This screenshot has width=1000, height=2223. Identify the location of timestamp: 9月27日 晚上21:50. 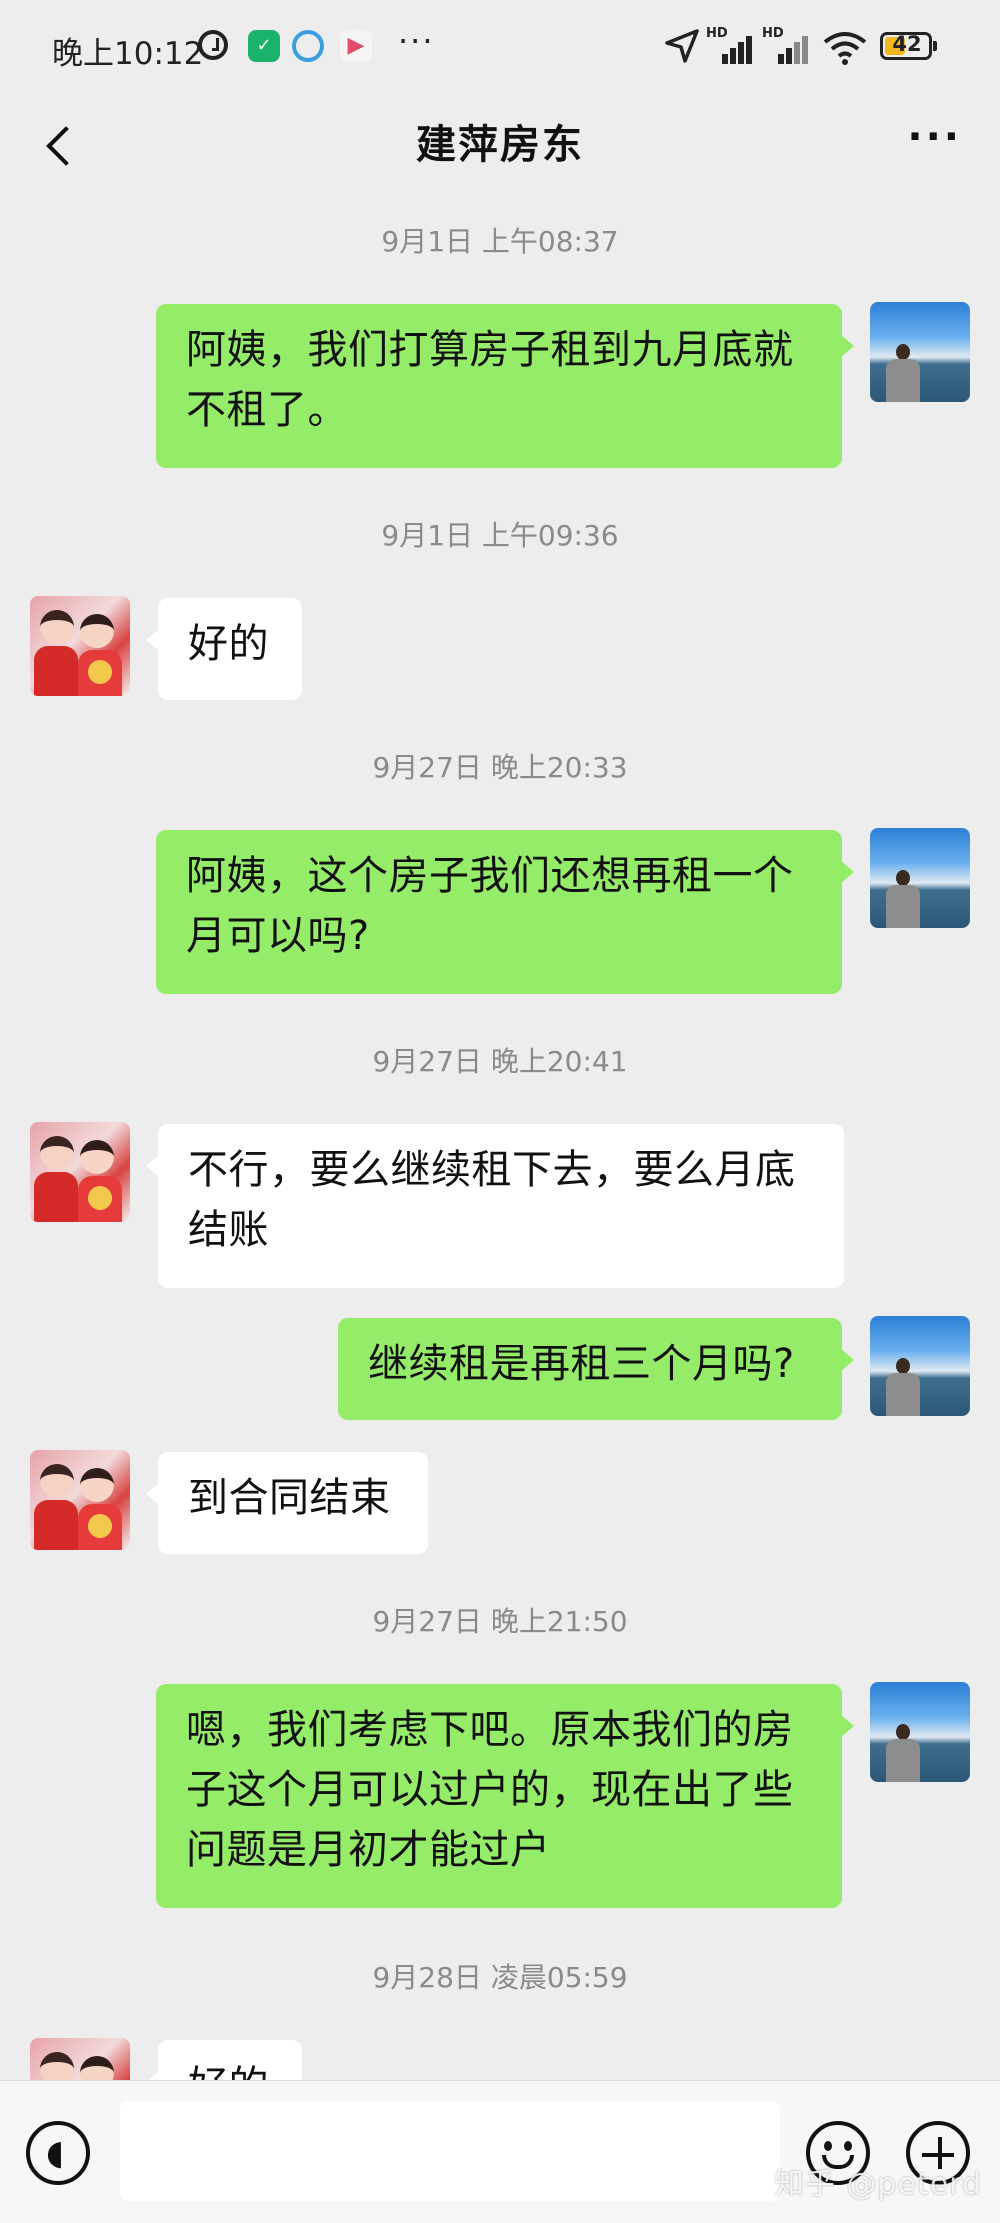
(500, 1621).